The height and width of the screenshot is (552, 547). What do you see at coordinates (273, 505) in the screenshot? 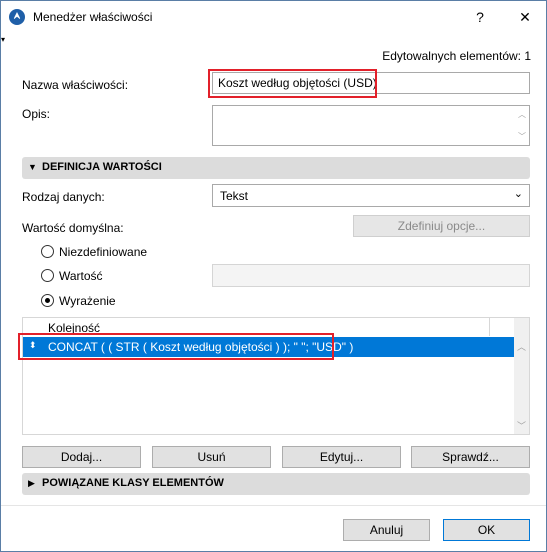
I see `footer-divider` at bounding box center [273, 505].